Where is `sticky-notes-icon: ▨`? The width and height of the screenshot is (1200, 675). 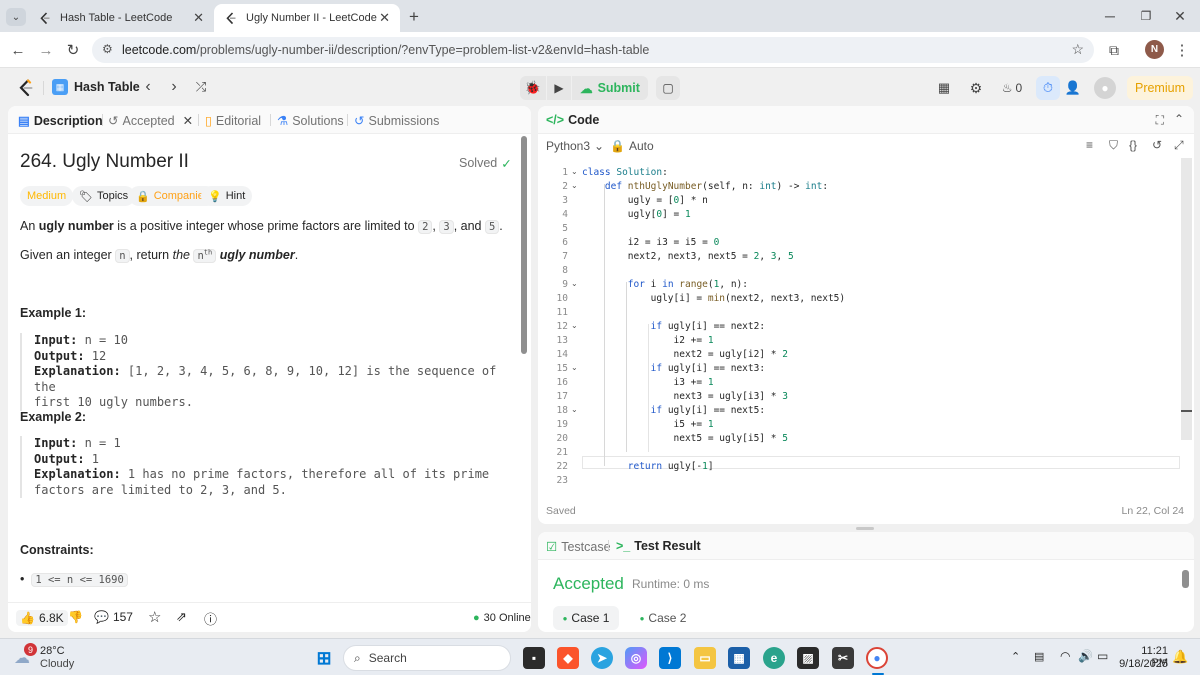 sticky-notes-icon: ▨ is located at coordinates (808, 658).